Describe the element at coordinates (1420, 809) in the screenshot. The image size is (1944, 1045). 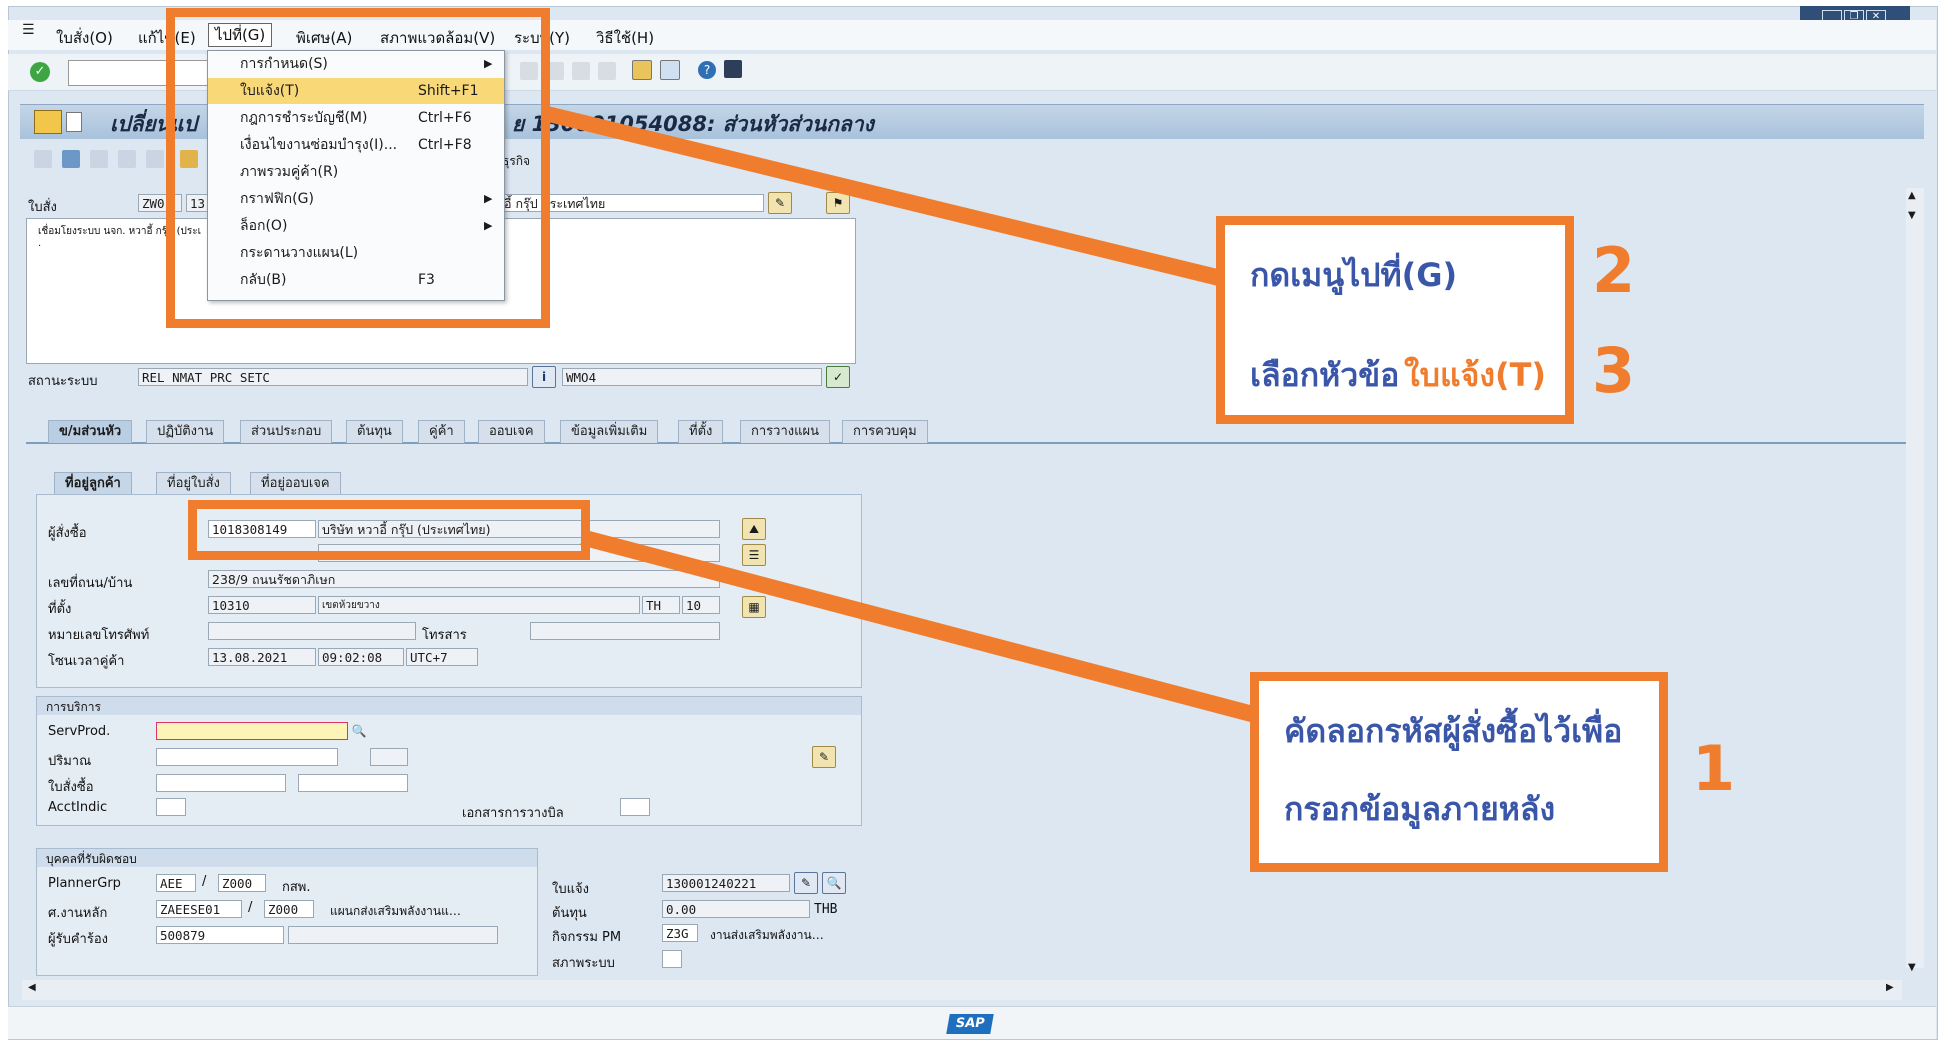
I see `callout-step1-line2: กรอกข้อมูลภายหลัง` at that location.